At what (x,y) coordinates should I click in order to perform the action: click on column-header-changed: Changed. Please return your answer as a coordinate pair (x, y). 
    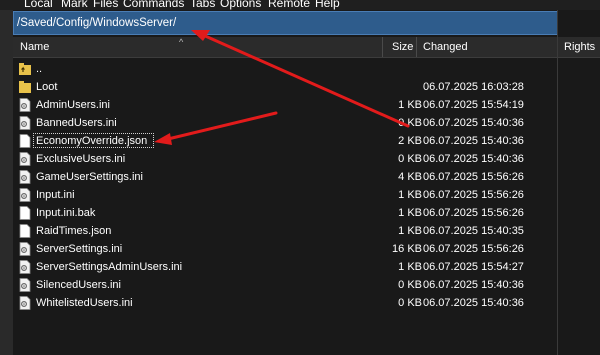
    Looking at the image, I should click on (445, 47).